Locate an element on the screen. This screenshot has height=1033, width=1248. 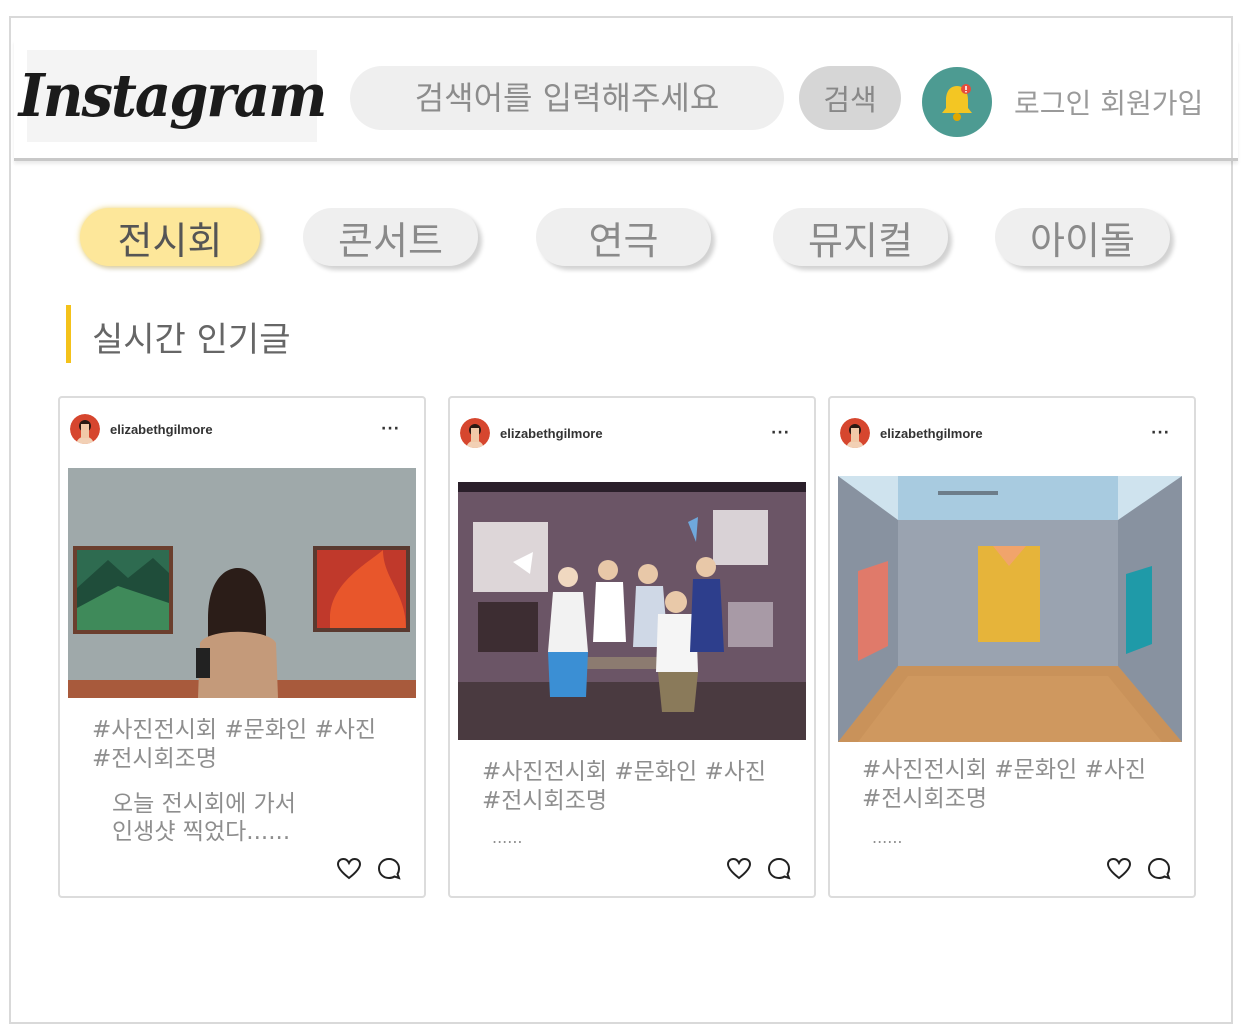
header: Instagram 검색 로그인 회원가입 is located at coordinates (626, 100).